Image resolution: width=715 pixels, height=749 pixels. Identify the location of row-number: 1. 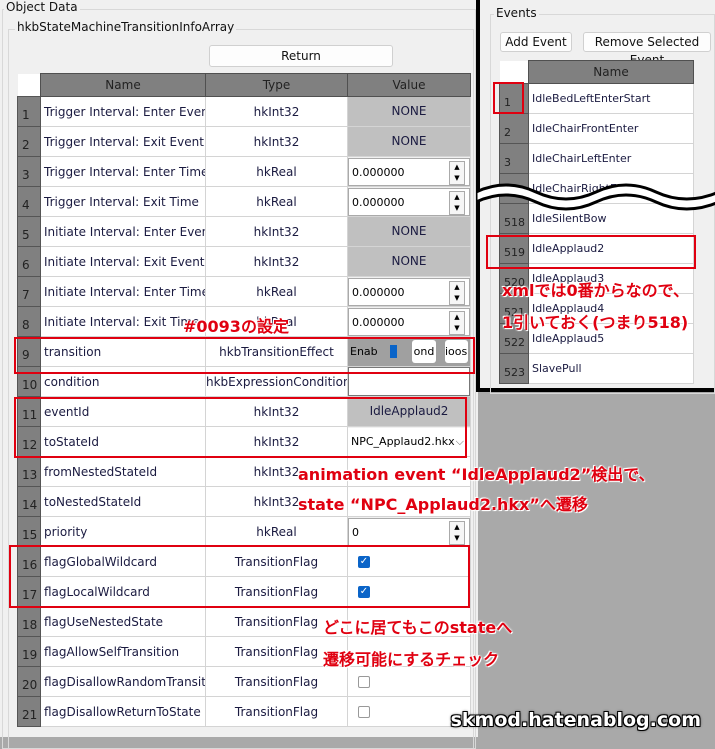
(29, 111).